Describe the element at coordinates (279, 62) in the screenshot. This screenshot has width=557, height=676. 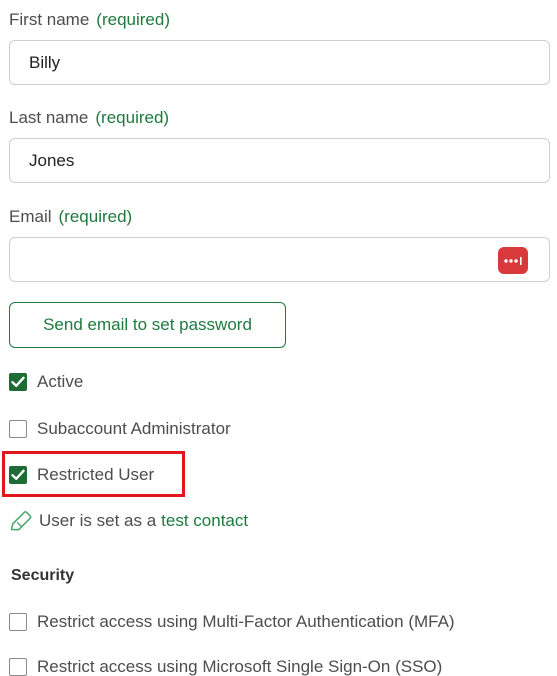
I see `first-name-input` at that location.